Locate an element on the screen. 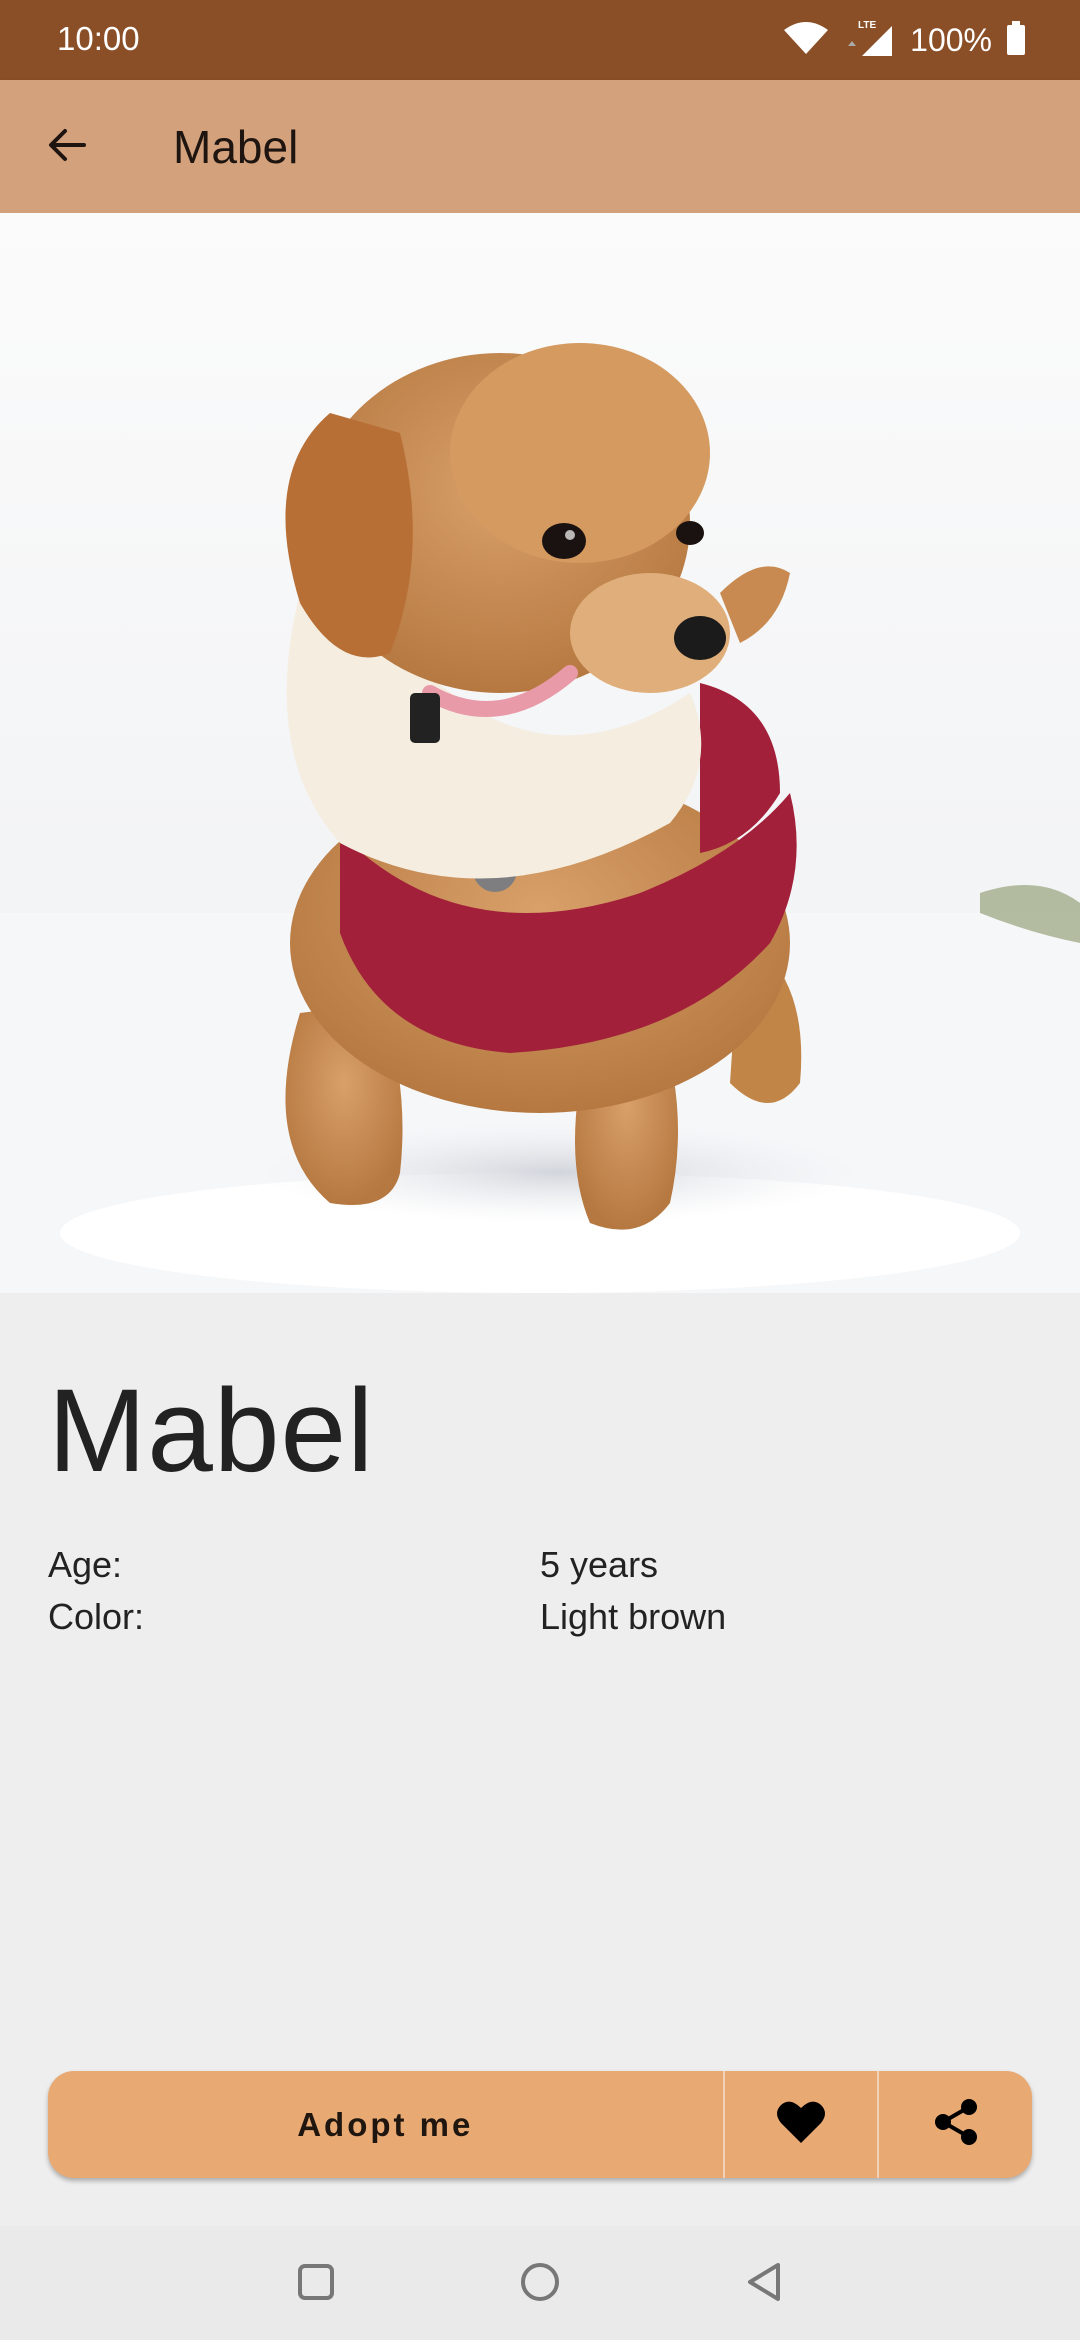 The width and height of the screenshot is (1080, 2340). system-back-button is located at coordinates (764, 2284).